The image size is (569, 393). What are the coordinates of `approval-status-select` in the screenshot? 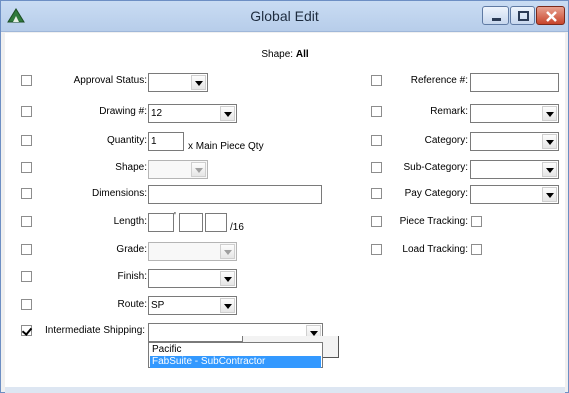 It's located at (178, 82).